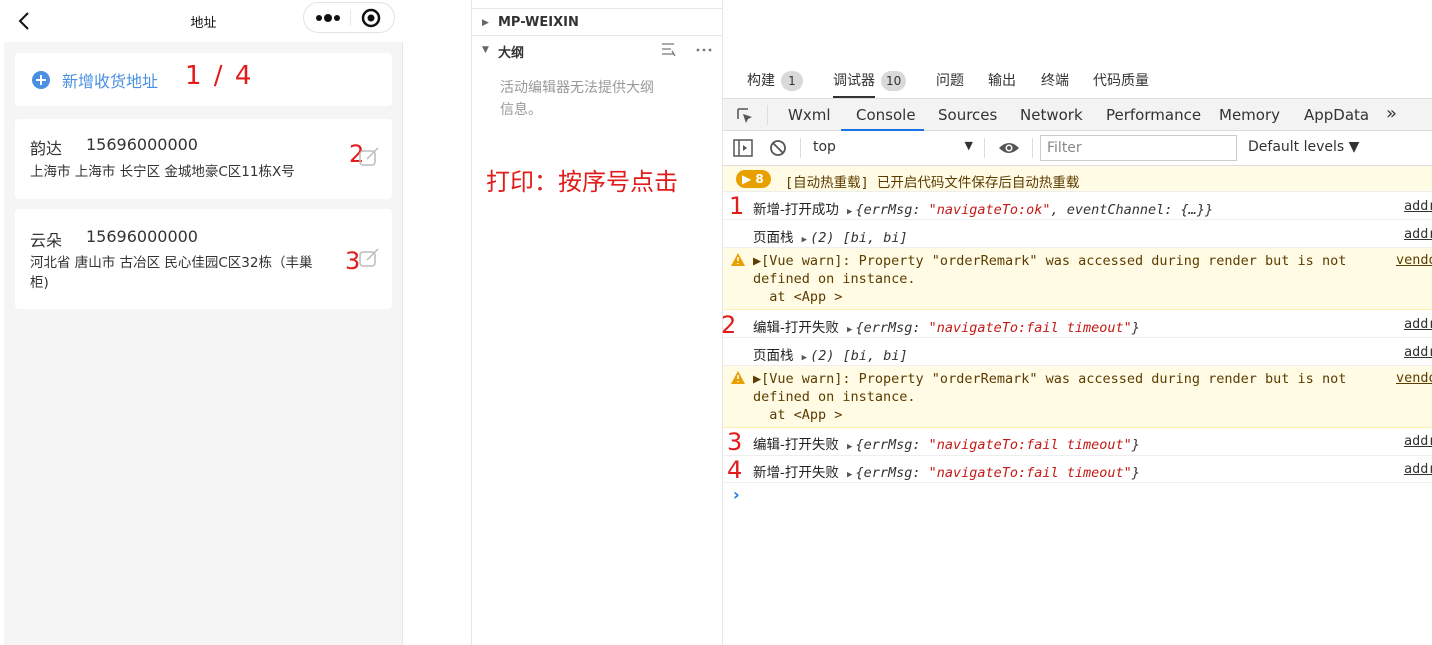 The height and width of the screenshot is (645, 1432). I want to click on menu-capsule, so click(349, 17).